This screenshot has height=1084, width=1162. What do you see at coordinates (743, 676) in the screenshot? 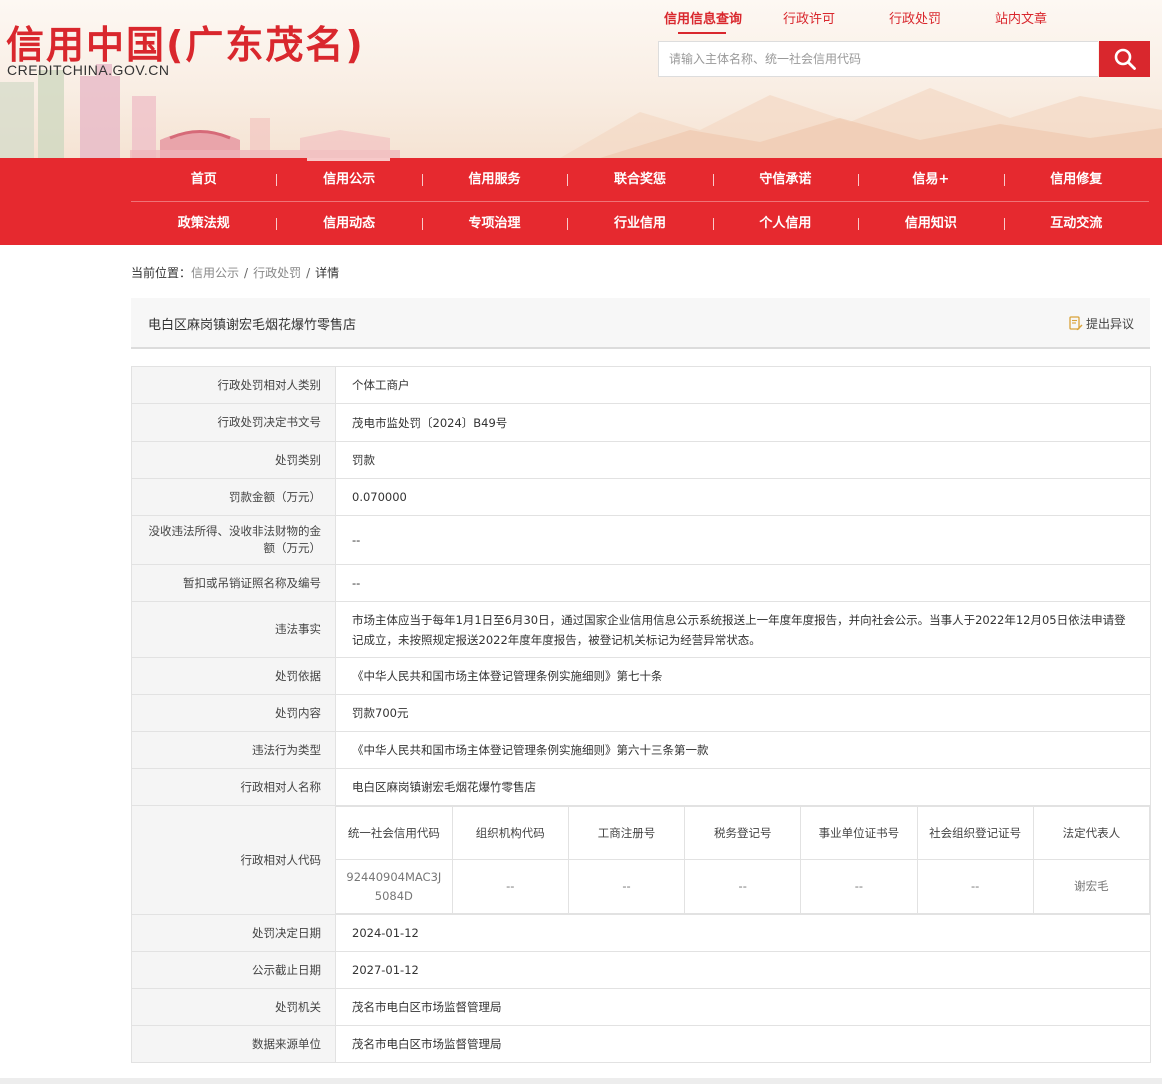
I see `field-value: 《中华人民共和国市场主体登记管理条例实施细则》第七十条` at bounding box center [743, 676].